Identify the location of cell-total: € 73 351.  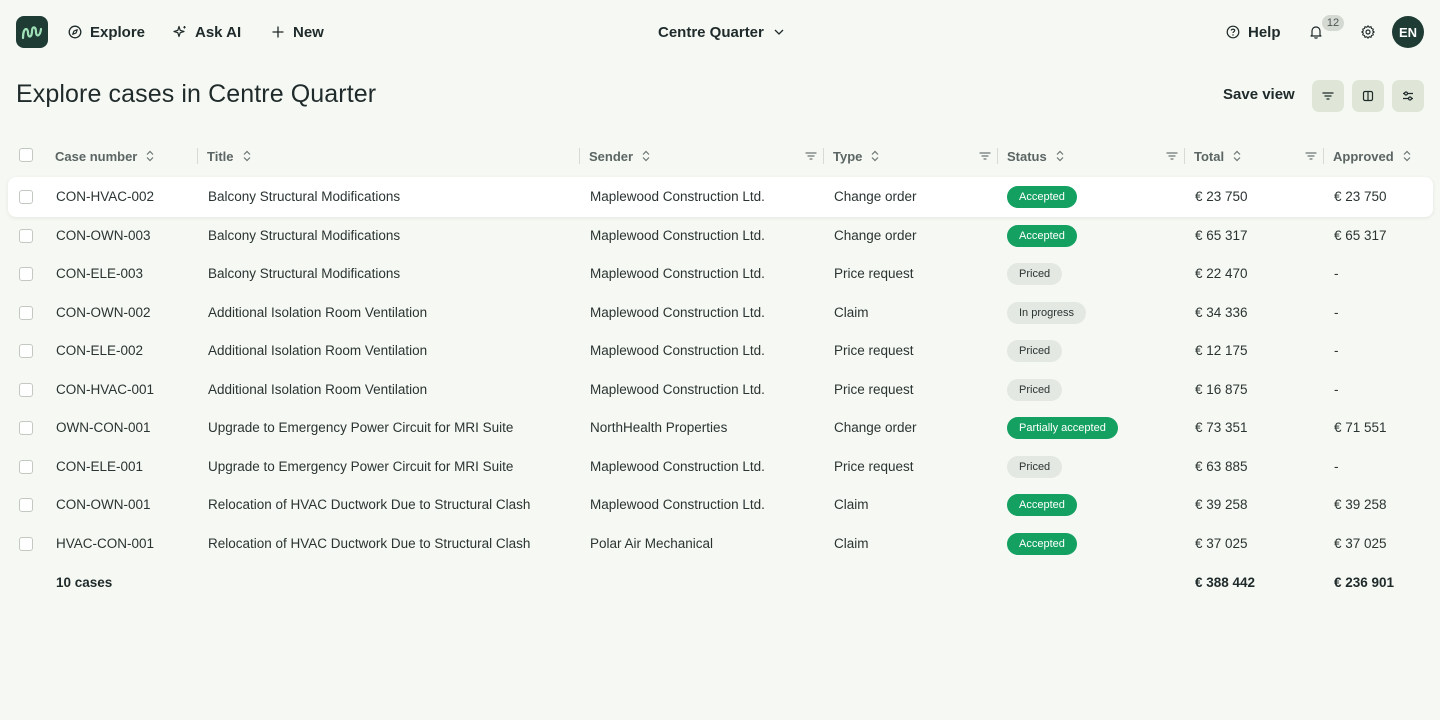
(1221, 427).